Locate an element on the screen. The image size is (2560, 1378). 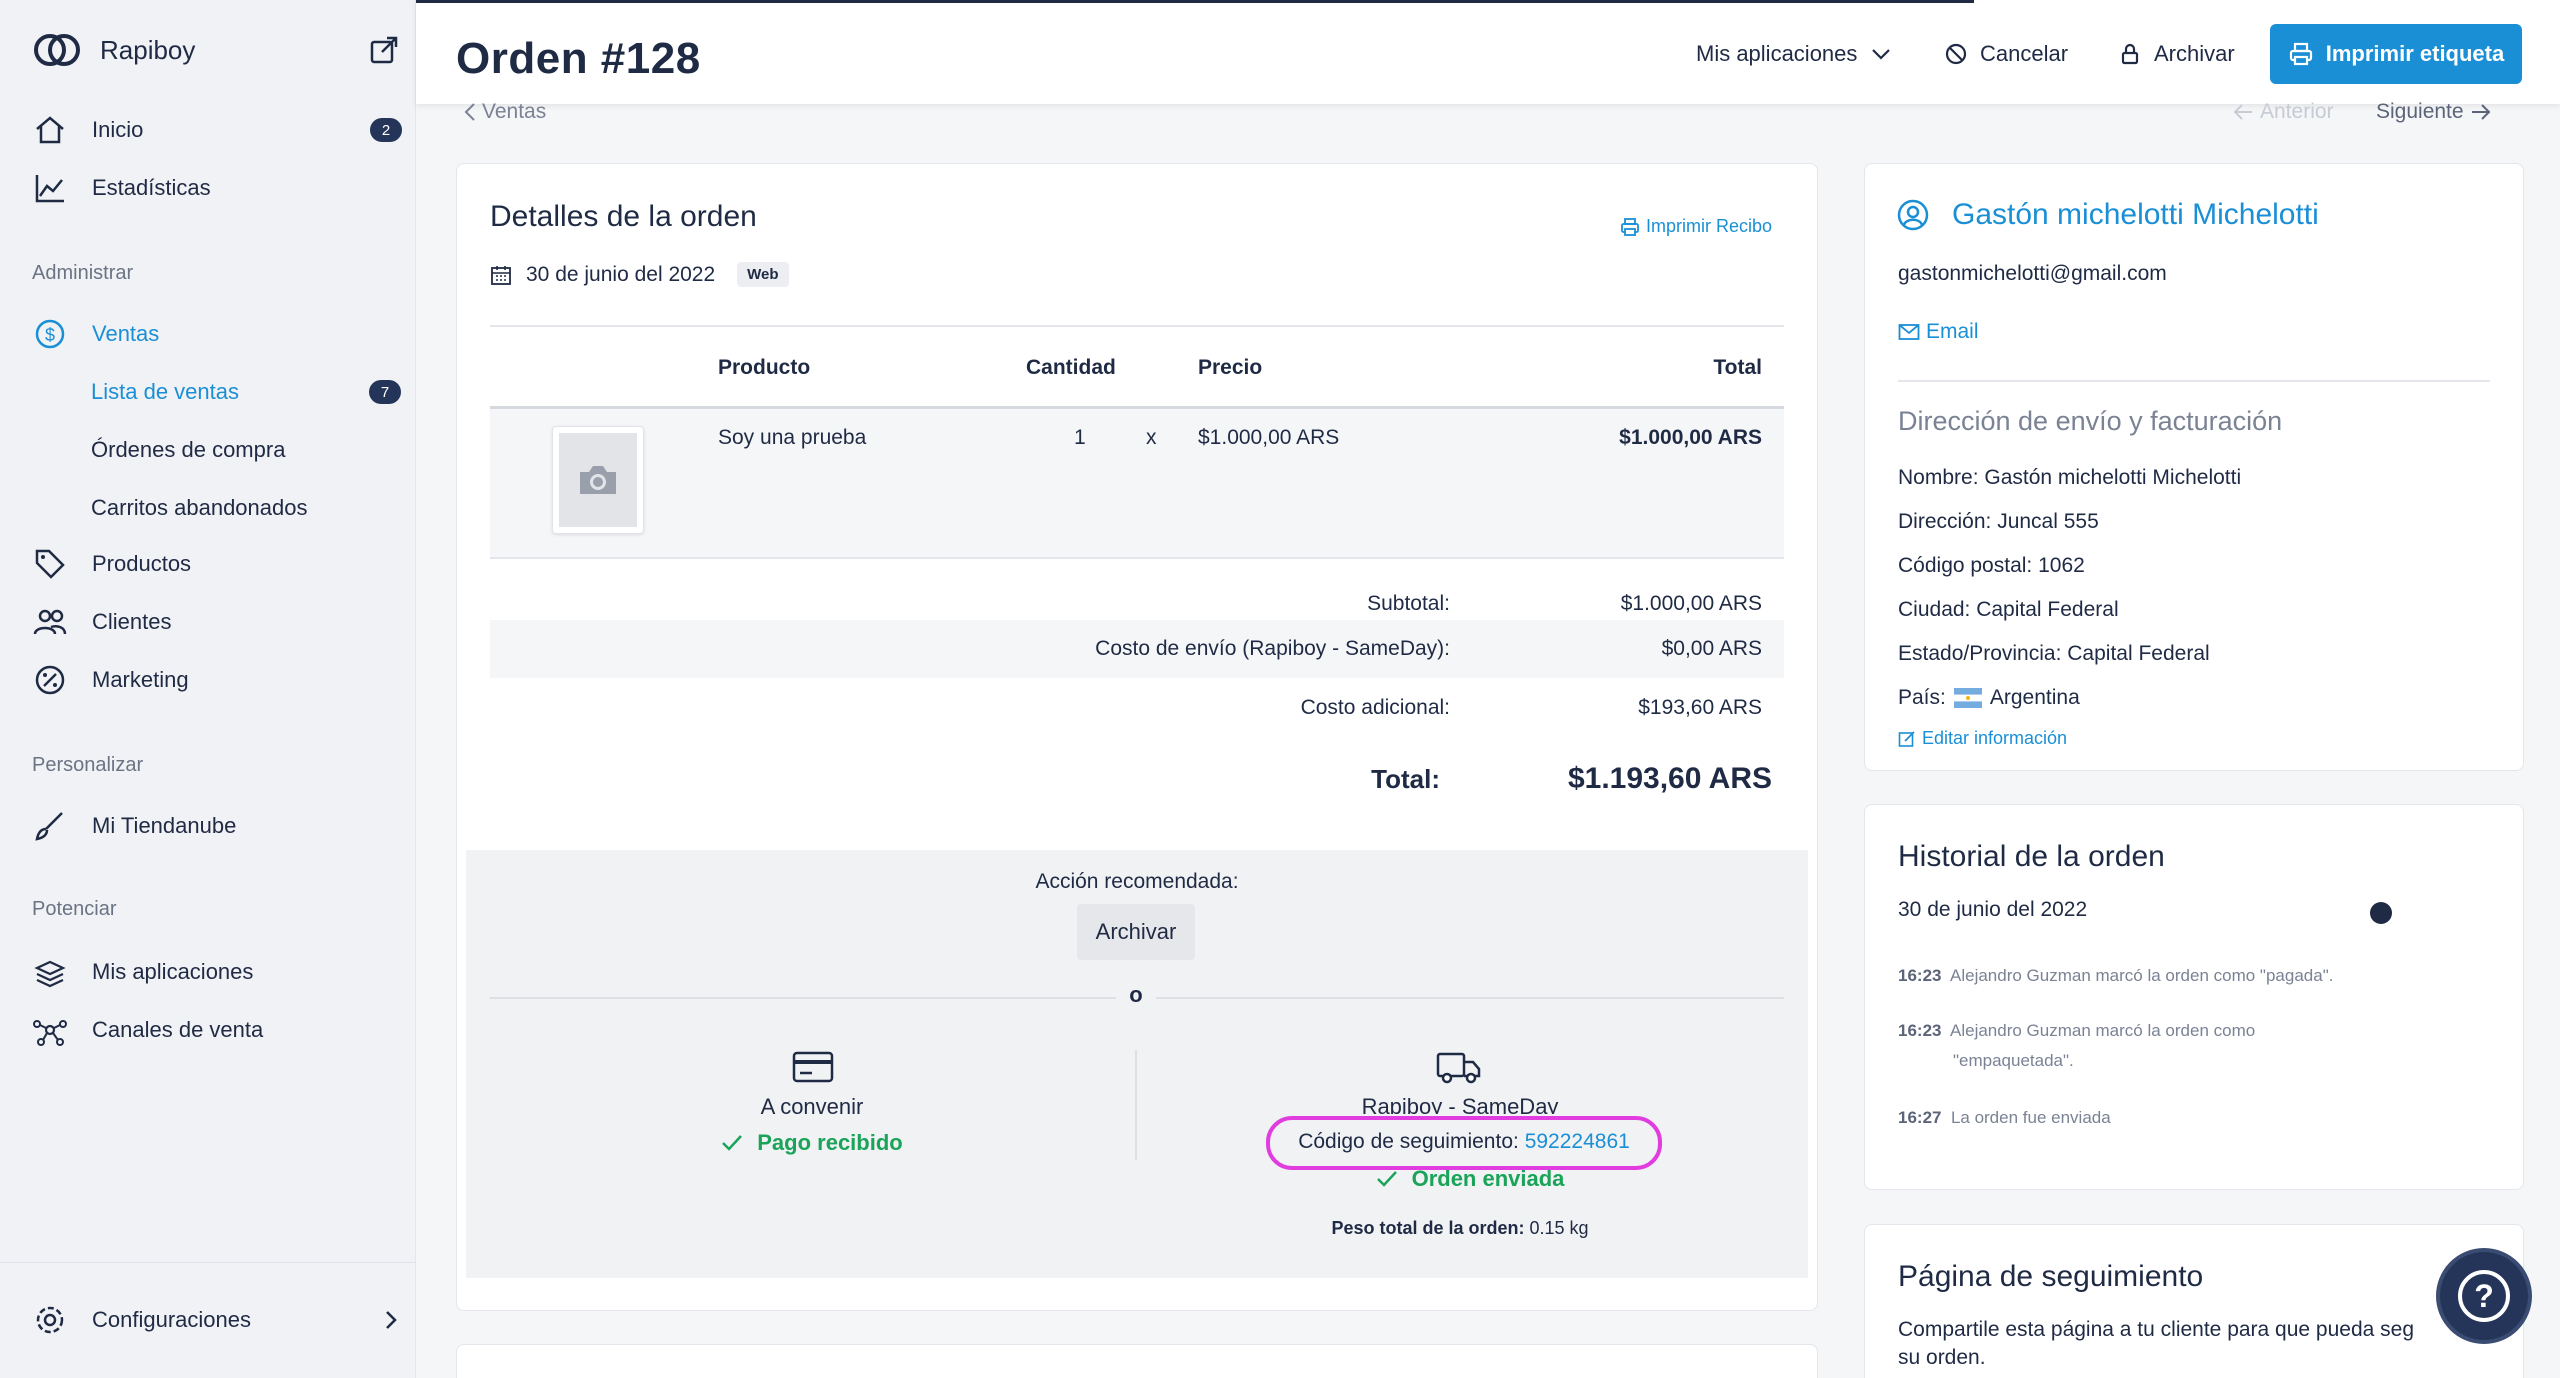
question-icon: ? is located at coordinates (2484, 1296).